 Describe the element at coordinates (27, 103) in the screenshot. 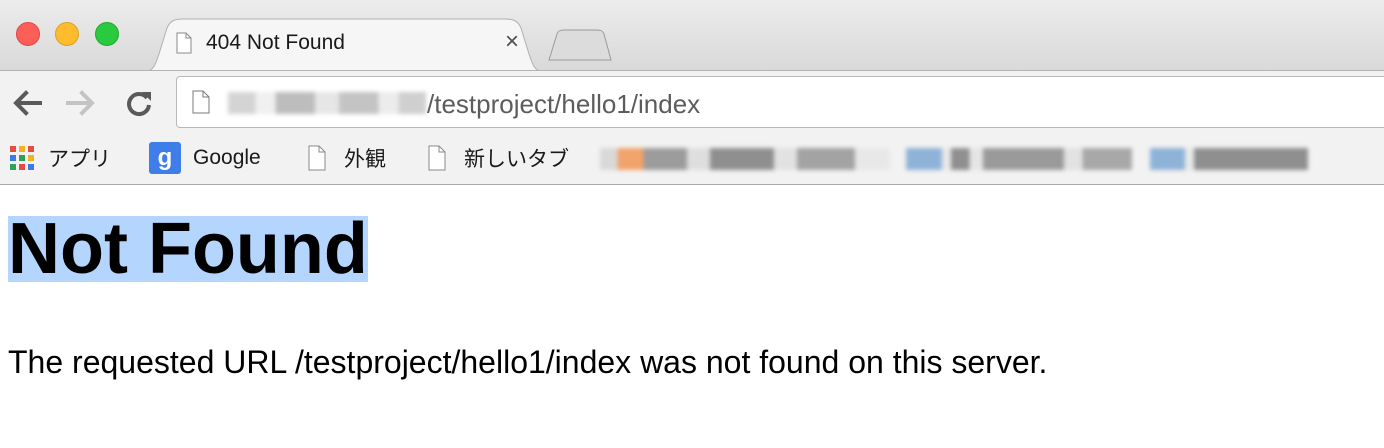

I see `arrow-left-icon` at that location.